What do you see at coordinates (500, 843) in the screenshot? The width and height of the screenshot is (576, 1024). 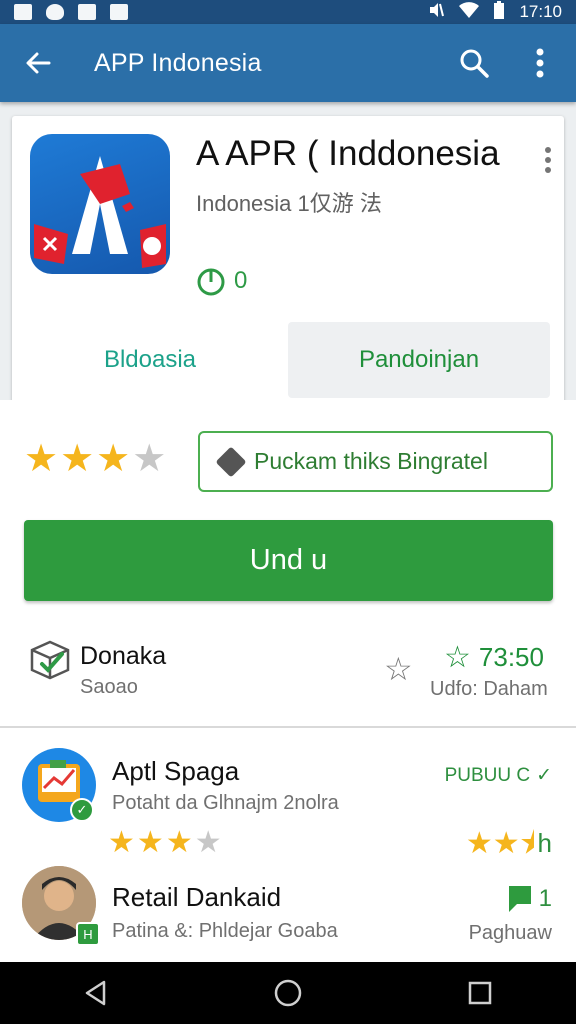 I see `star-rating-icons: ★★⯨` at bounding box center [500, 843].